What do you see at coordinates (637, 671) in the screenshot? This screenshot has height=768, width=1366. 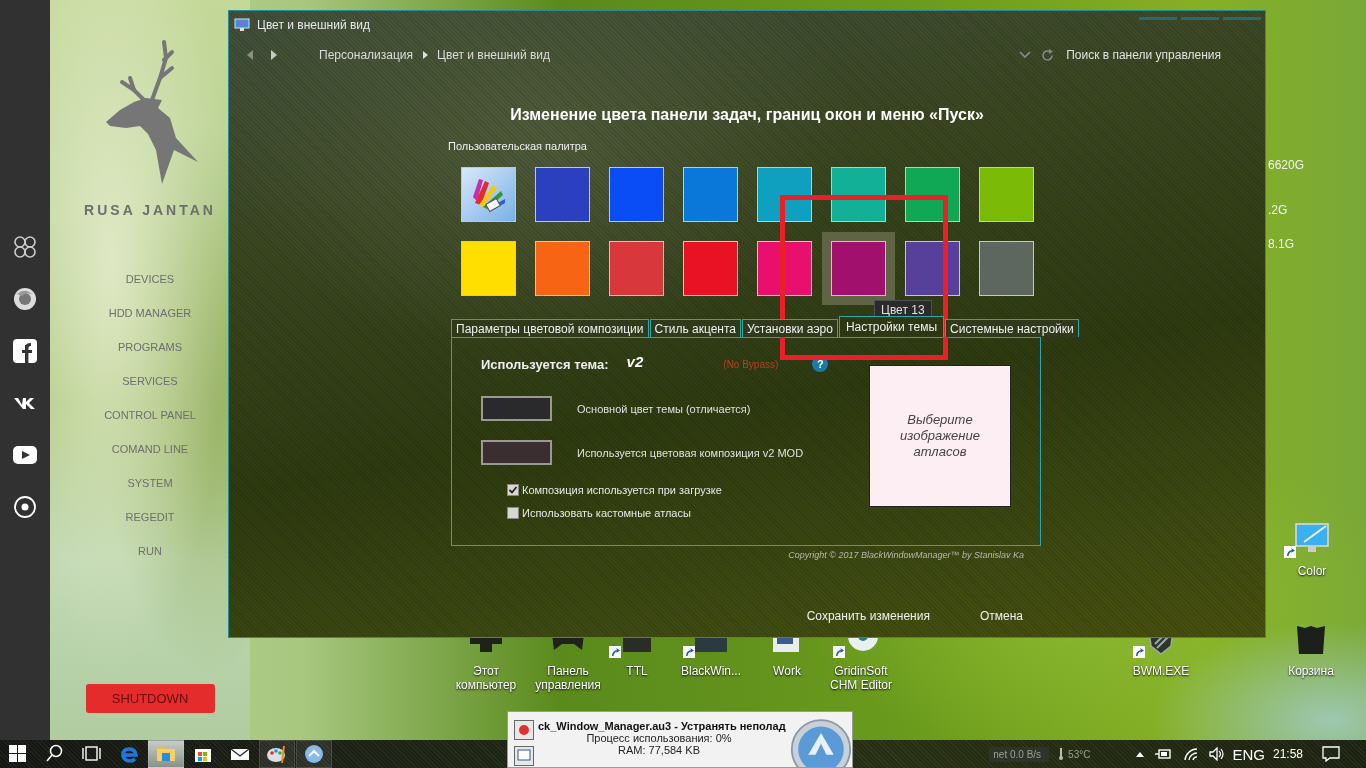 I see `icon-label: TTL` at bounding box center [637, 671].